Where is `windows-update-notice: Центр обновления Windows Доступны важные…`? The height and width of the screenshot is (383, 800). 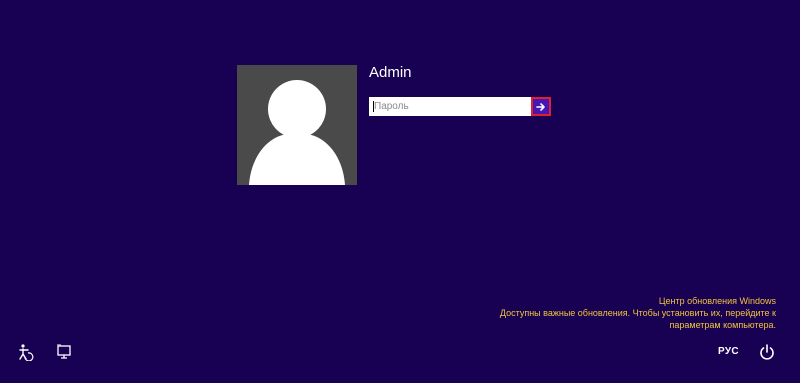 windows-update-notice: Центр обновления Windows Доступны важные… is located at coordinates (638, 313).